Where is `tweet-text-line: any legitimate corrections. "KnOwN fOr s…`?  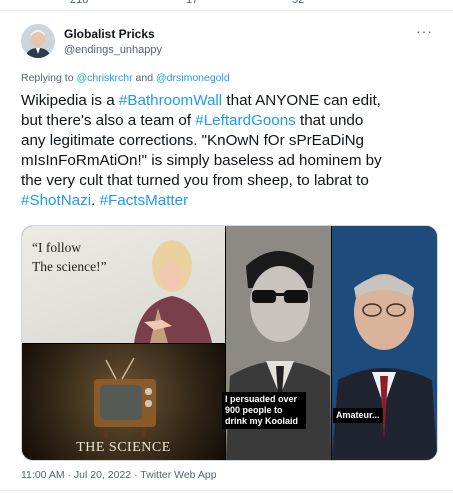
tweet-text-line: any legitimate corrections. "KnOwN fOr s… is located at coordinates (231, 141).